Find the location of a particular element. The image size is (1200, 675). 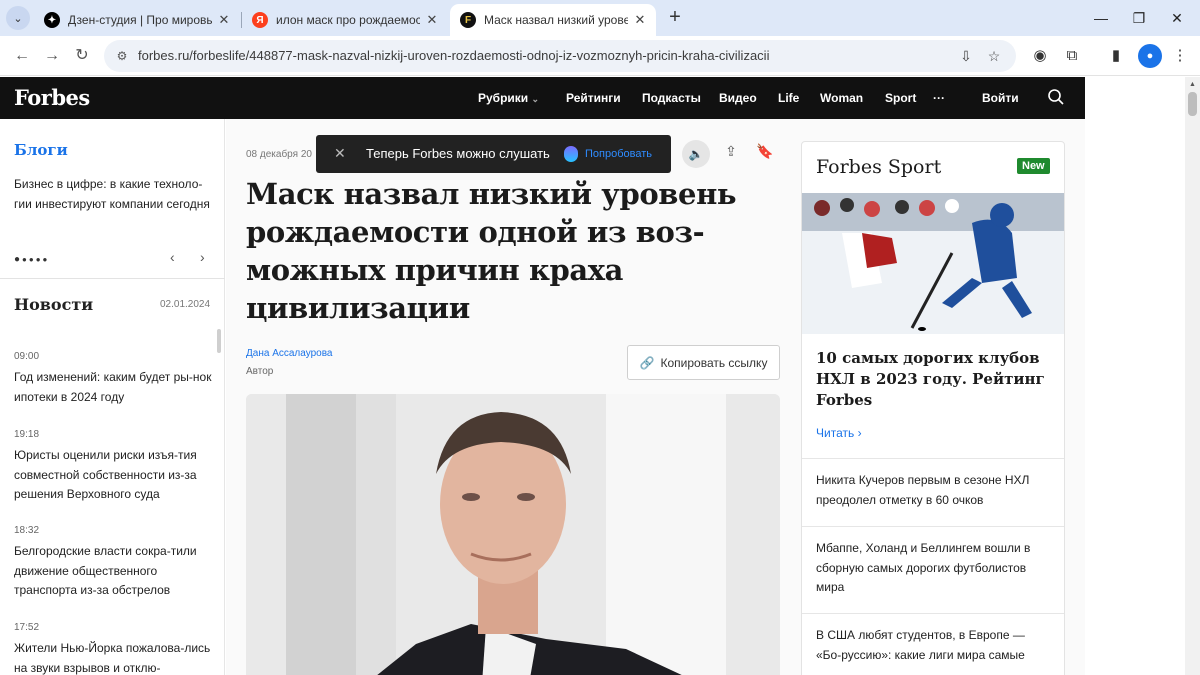

login-link: Войти is located at coordinates (1000, 98).